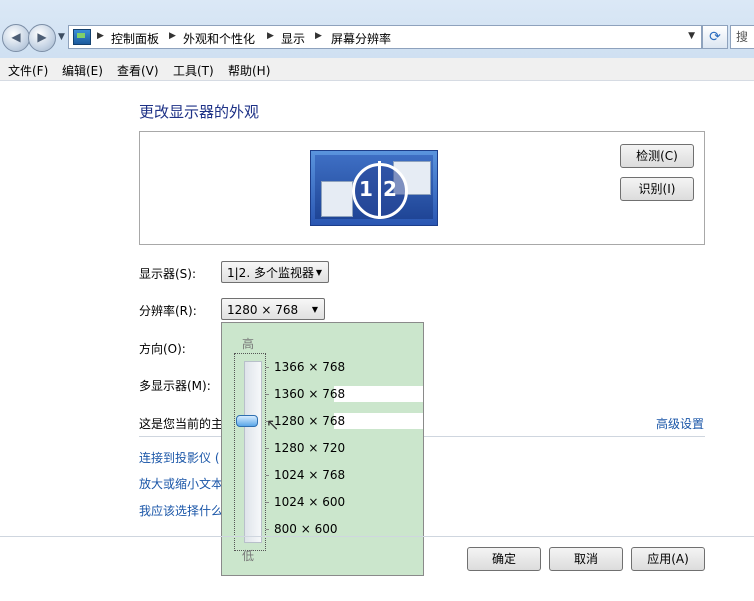  I want to click on address-bar: ▶ 控制面板 ▶ 外观和个性化 ▶ 显示 ▶ 屏幕分辨率 ▼, so click(385, 37).